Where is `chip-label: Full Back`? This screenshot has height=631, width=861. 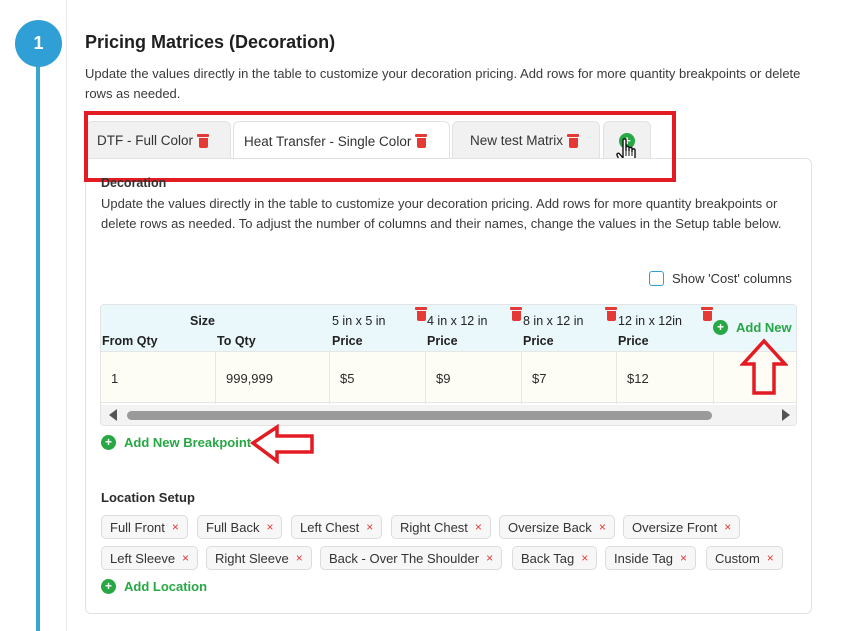 chip-label: Full Back is located at coordinates (233, 527).